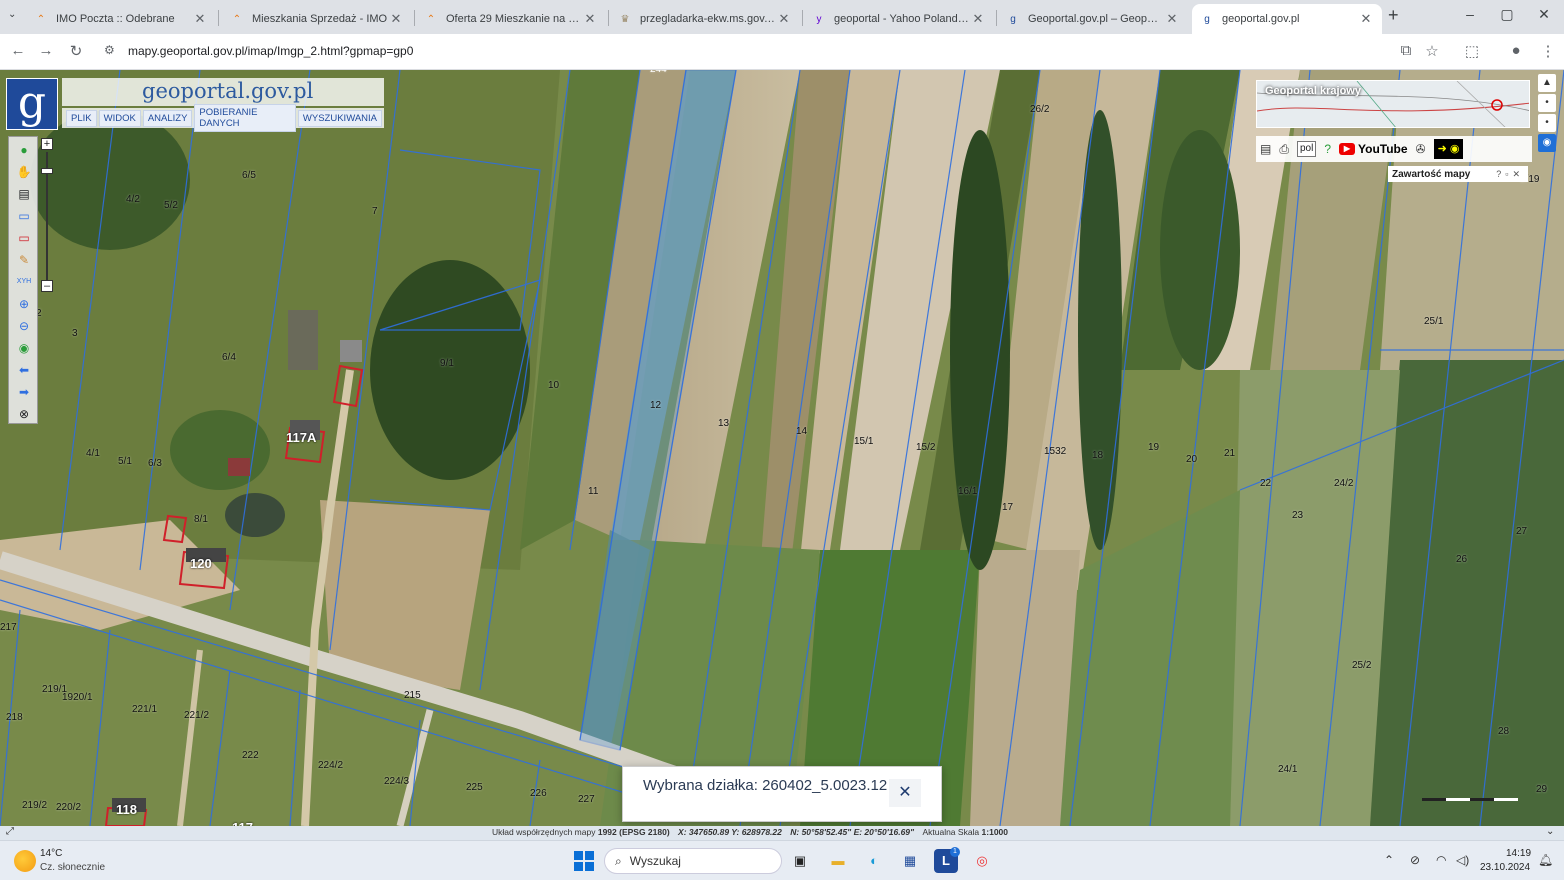  What do you see at coordinates (1393, 15) in the screenshot?
I see `new-tab-button: +` at bounding box center [1393, 15].